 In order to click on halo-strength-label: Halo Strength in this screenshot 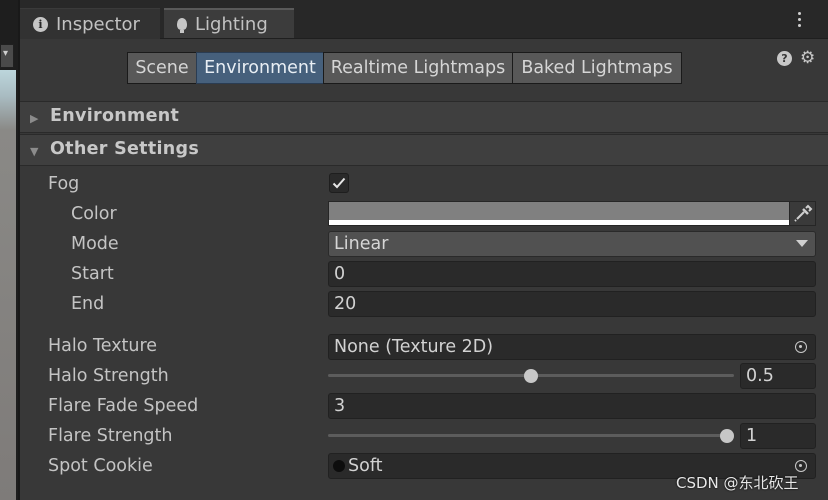, I will do `click(108, 376)`.